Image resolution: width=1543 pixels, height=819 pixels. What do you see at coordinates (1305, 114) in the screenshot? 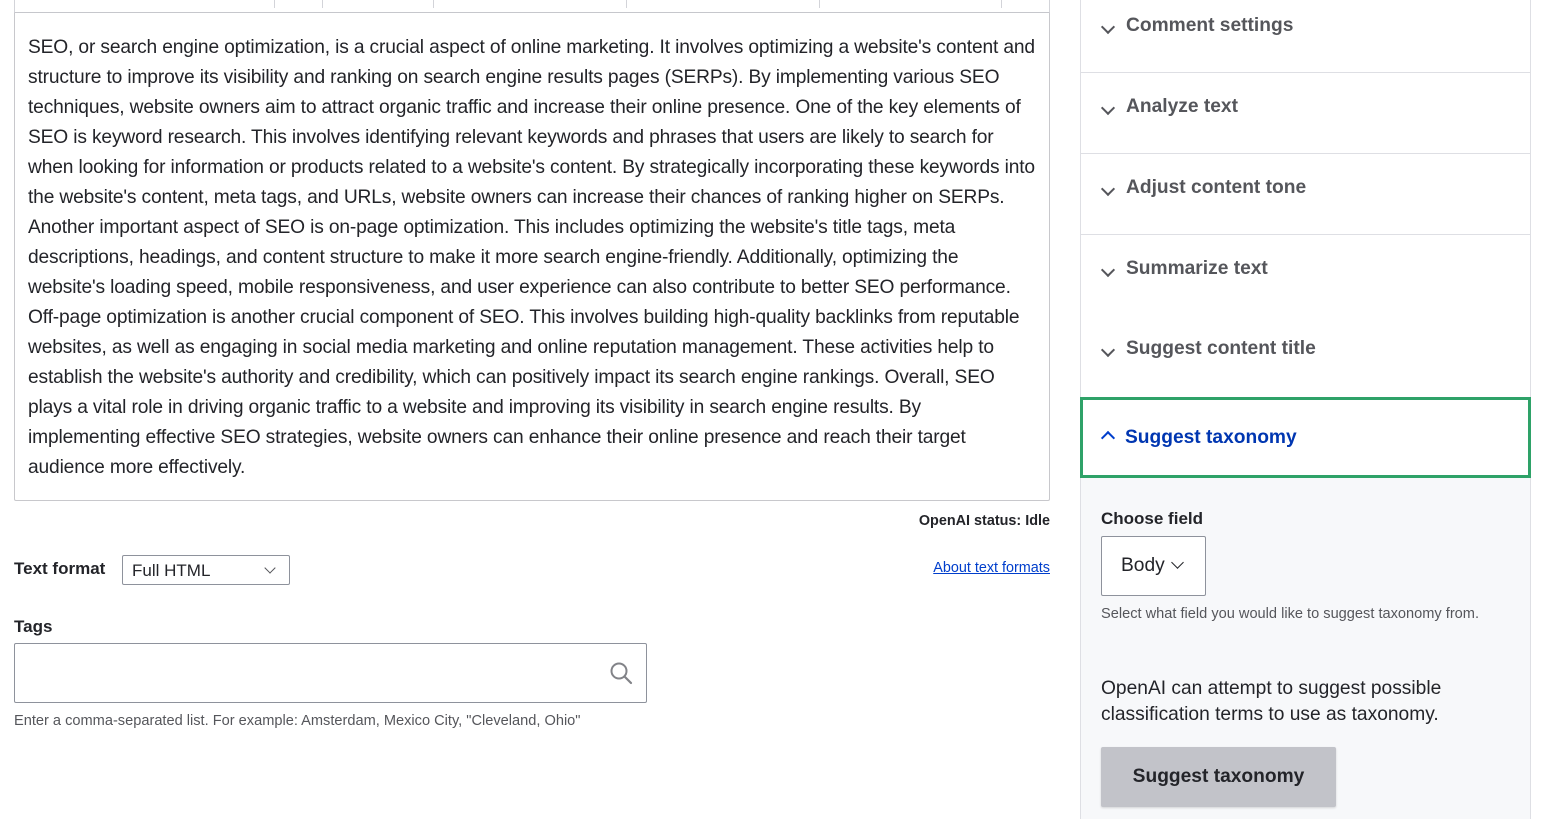
I see `accordion-analyze-text: Analyze text` at bounding box center [1305, 114].